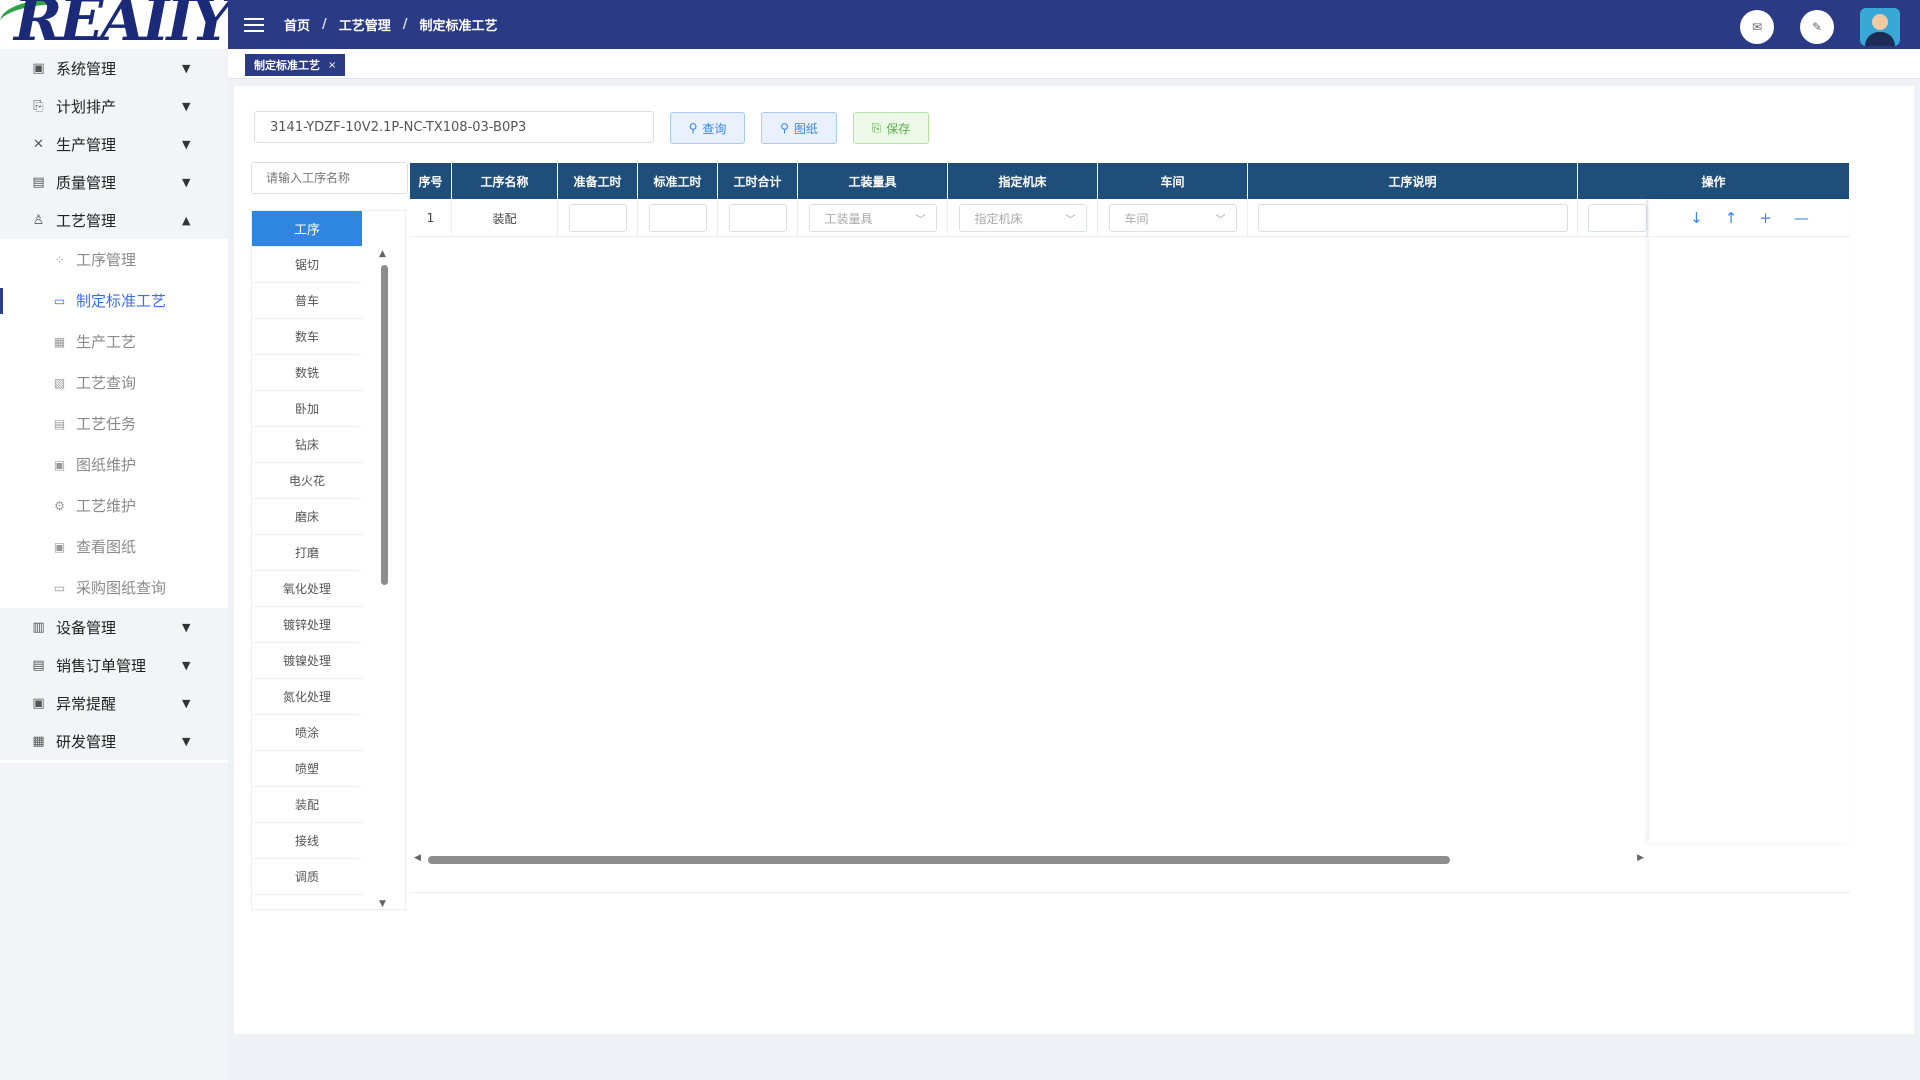 This screenshot has width=1920, height=1080. What do you see at coordinates (417, 858) in the screenshot?
I see `scroll-left-icon: ◀` at bounding box center [417, 858].